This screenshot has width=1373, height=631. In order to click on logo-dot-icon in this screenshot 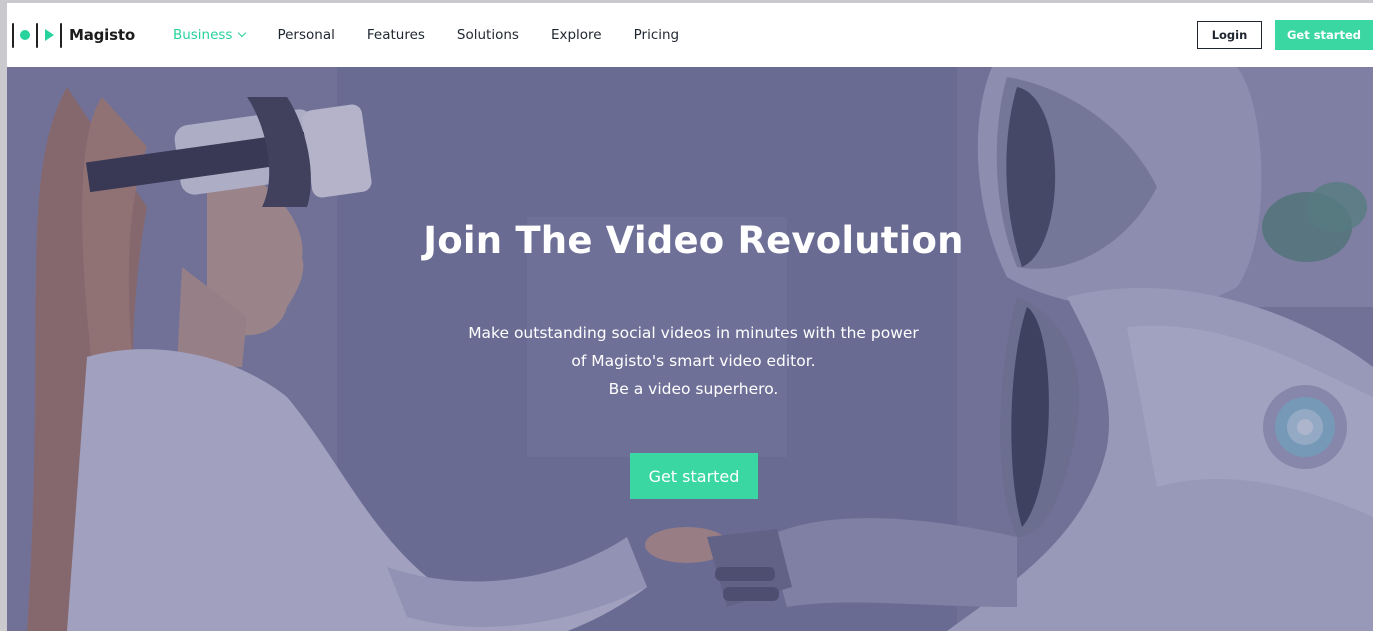, I will do `click(25, 35)`.